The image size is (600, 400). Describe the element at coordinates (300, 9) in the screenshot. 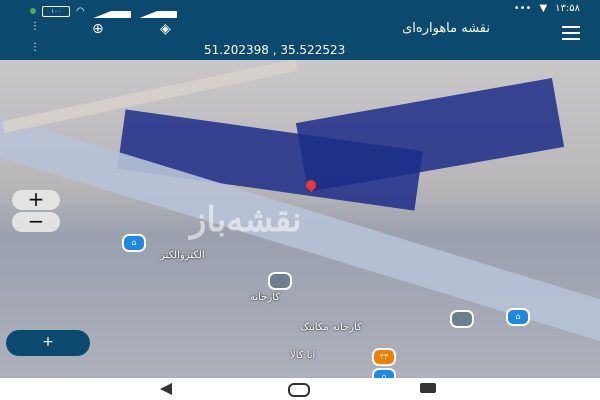

I see `status-bar: ۱۰۰ ◠ ••• ▼ ۱۳:۵۸` at that location.